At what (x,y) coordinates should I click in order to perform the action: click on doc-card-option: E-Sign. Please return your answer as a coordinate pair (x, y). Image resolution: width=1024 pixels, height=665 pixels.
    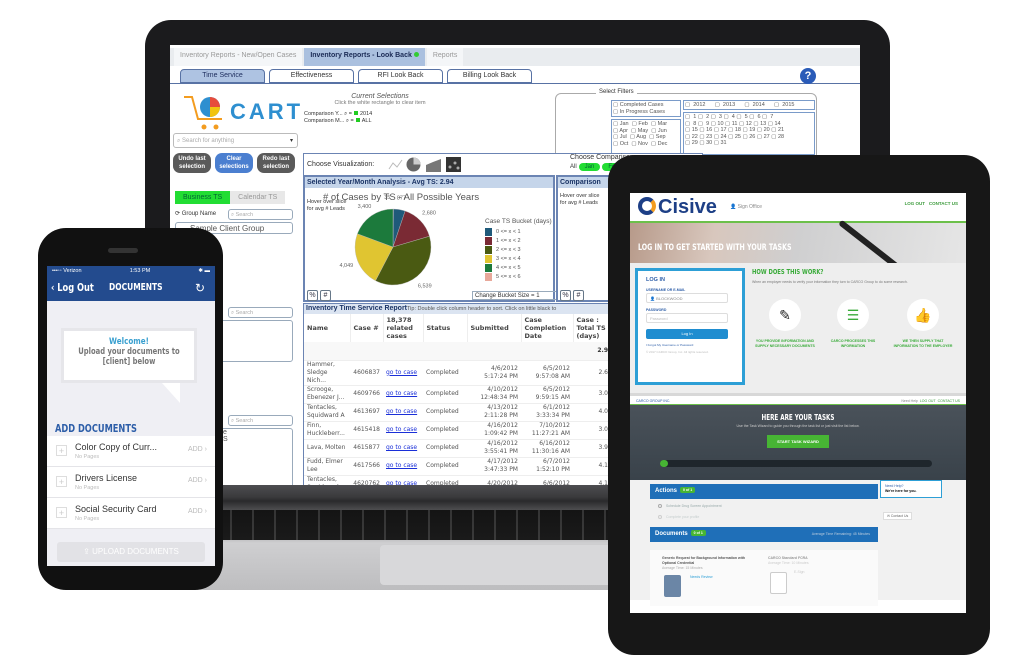
    Looking at the image, I should click on (826, 572).